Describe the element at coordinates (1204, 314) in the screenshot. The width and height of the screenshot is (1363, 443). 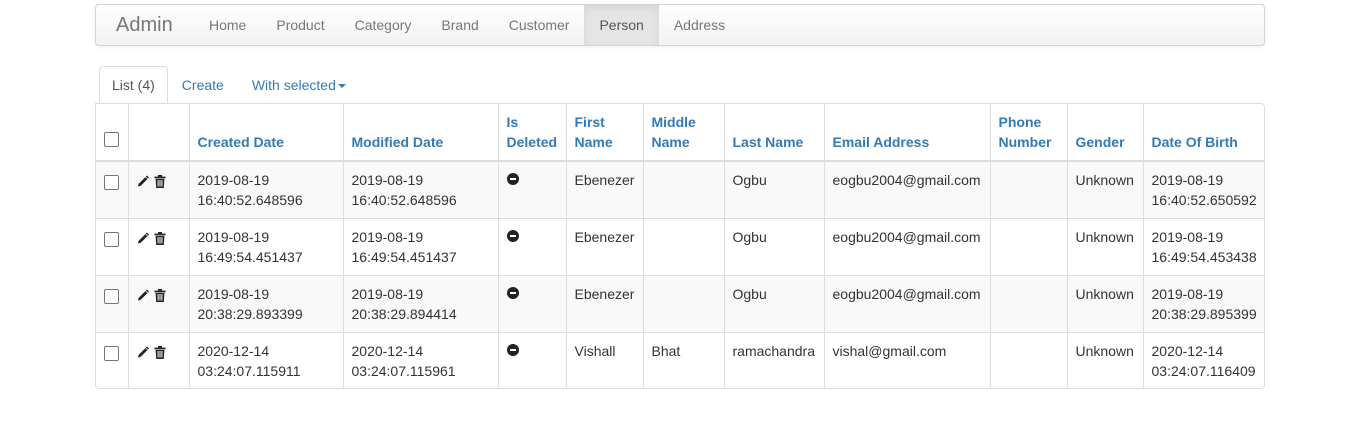
I see `dob-time: 20:38:29.895399` at that location.